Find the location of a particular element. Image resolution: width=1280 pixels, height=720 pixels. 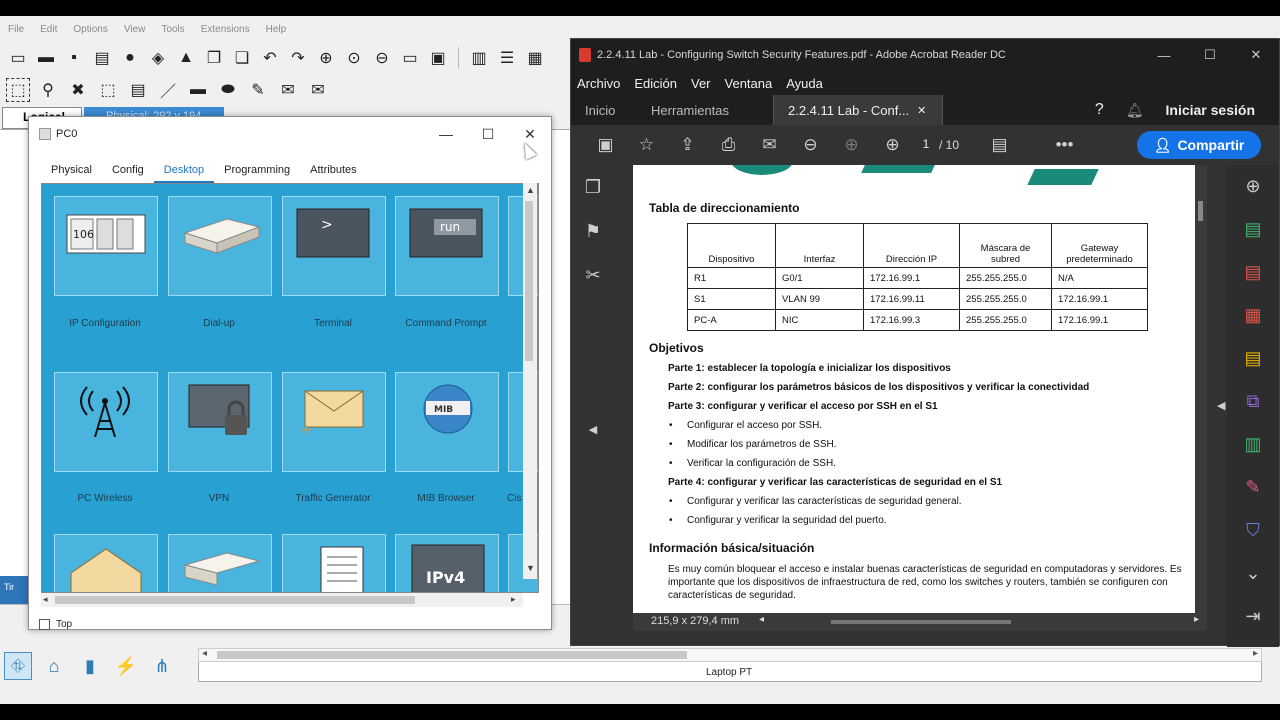

close-icon: ✕ is located at coordinates (1256, 55).